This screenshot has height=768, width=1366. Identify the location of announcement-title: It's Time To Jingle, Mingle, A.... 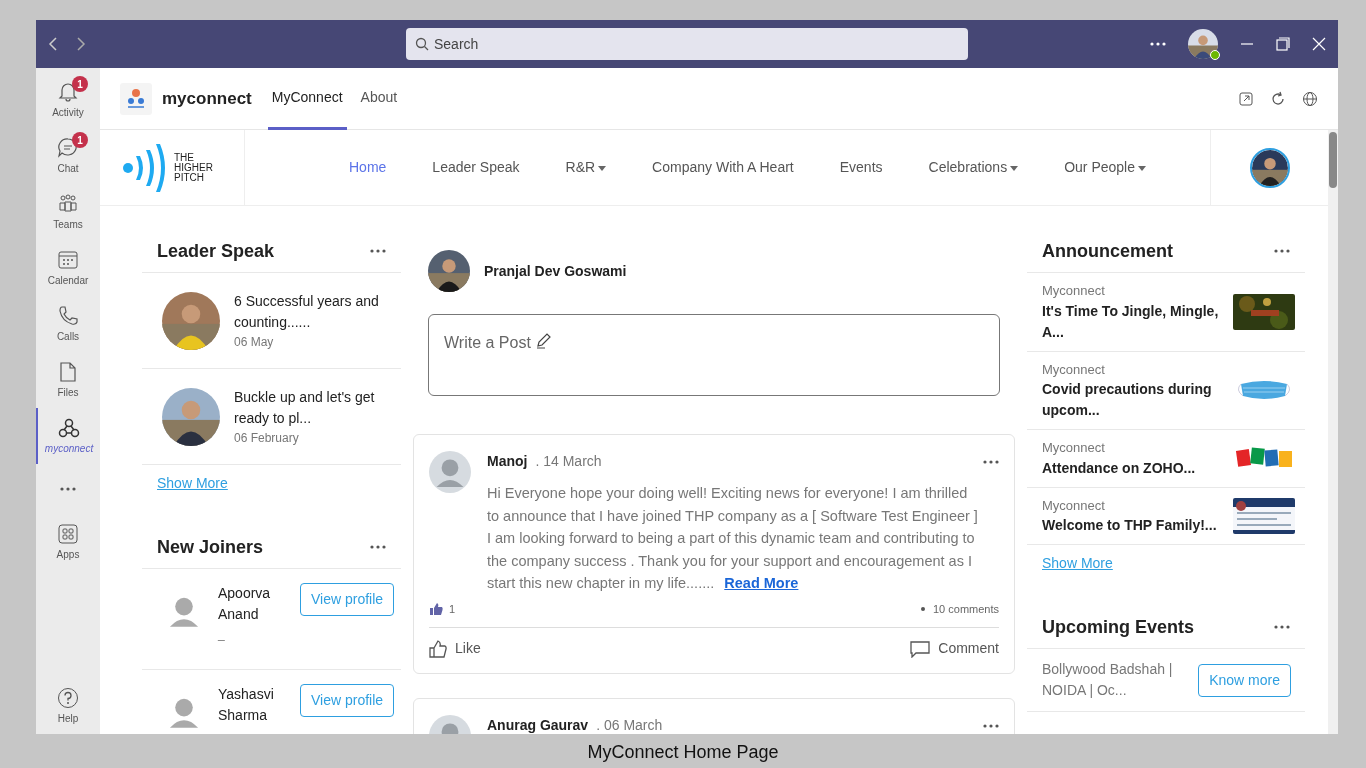
(1133, 321).